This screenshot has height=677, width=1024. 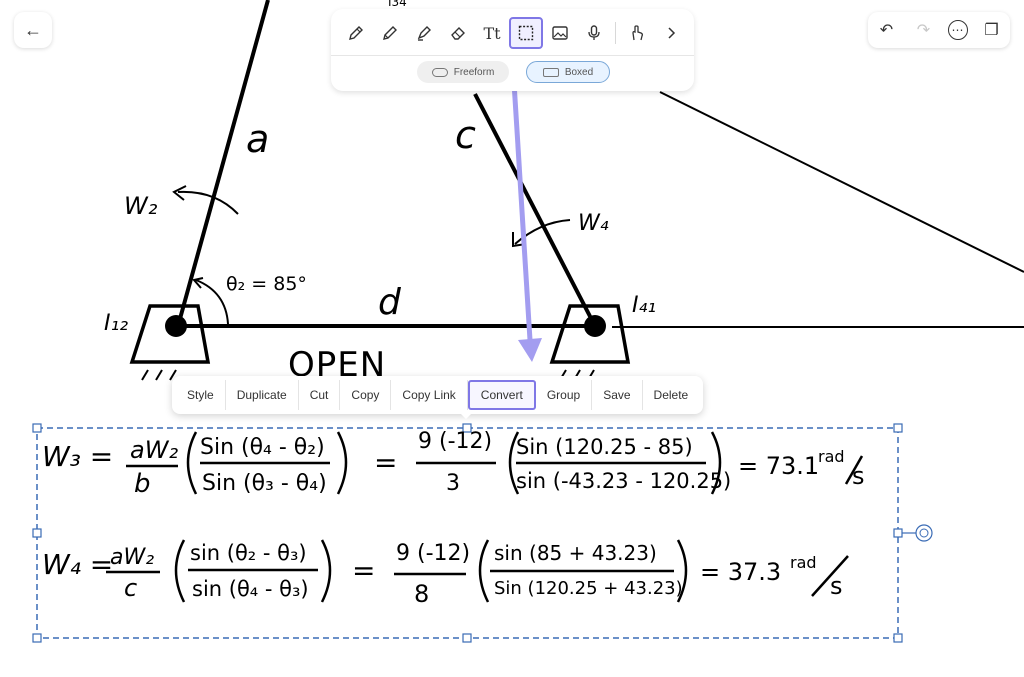 What do you see at coordinates (248, 553) in the screenshot?
I see `eq2-trig-num: sin (θ₂ - θ₃)` at bounding box center [248, 553].